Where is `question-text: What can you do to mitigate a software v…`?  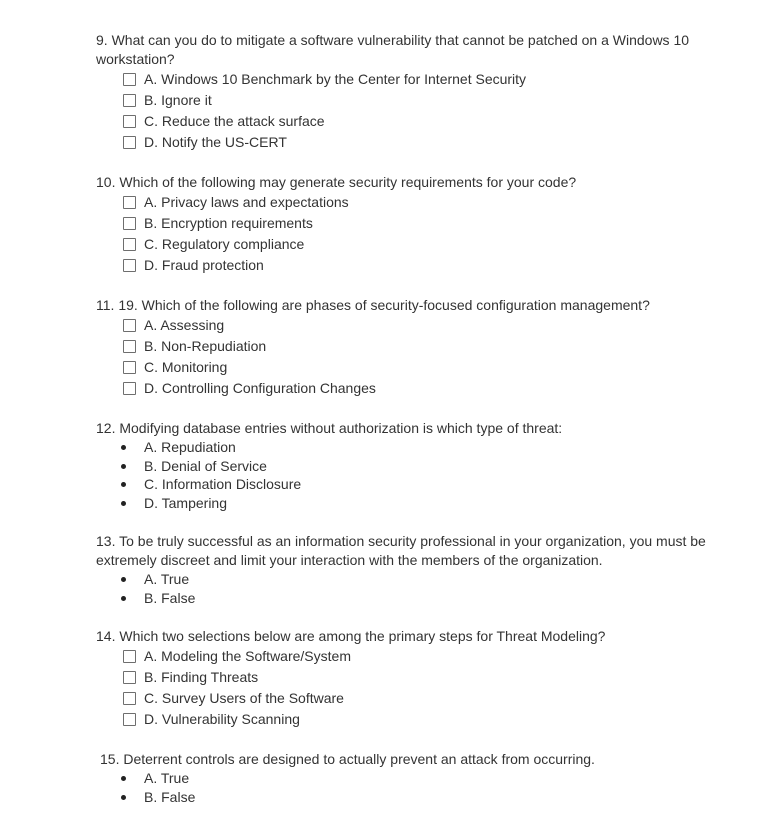
question-text: What can you do to mitigate a software v… is located at coordinates (393, 49).